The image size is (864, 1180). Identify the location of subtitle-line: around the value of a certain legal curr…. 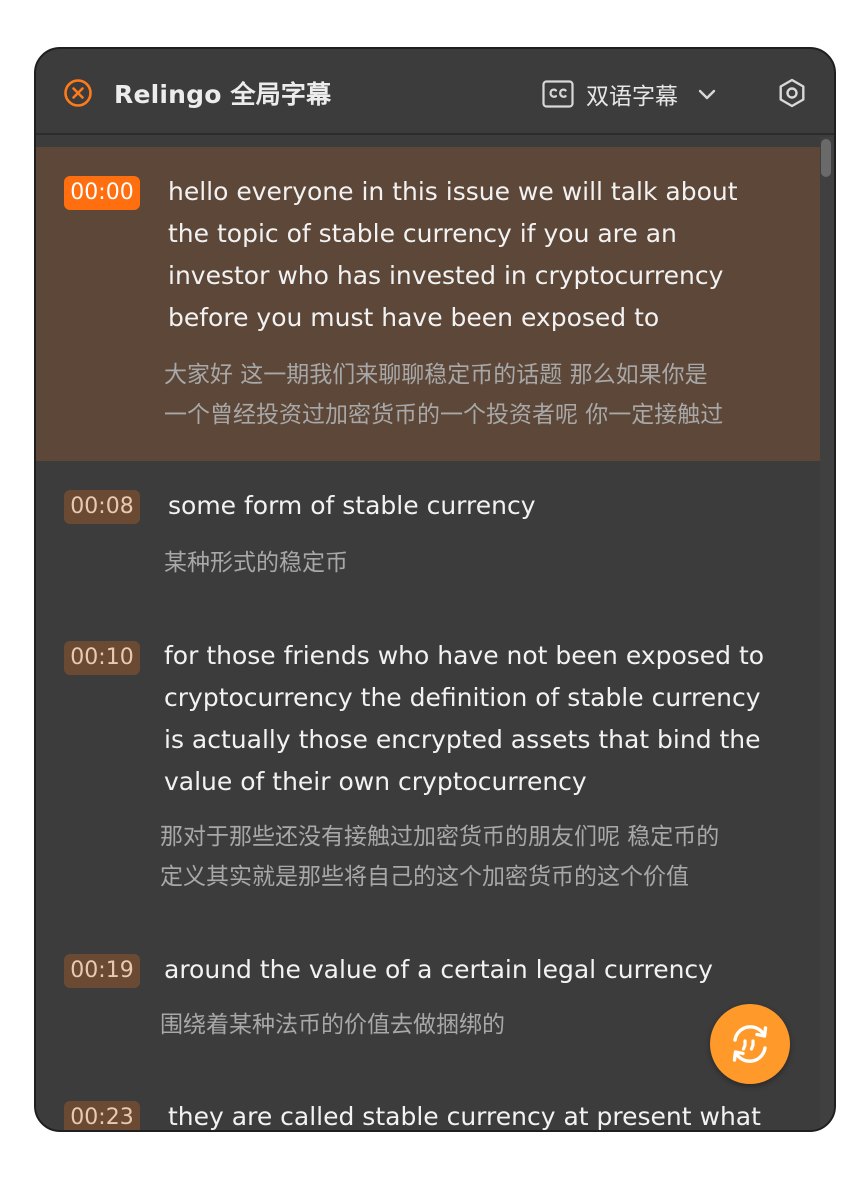
(438, 969).